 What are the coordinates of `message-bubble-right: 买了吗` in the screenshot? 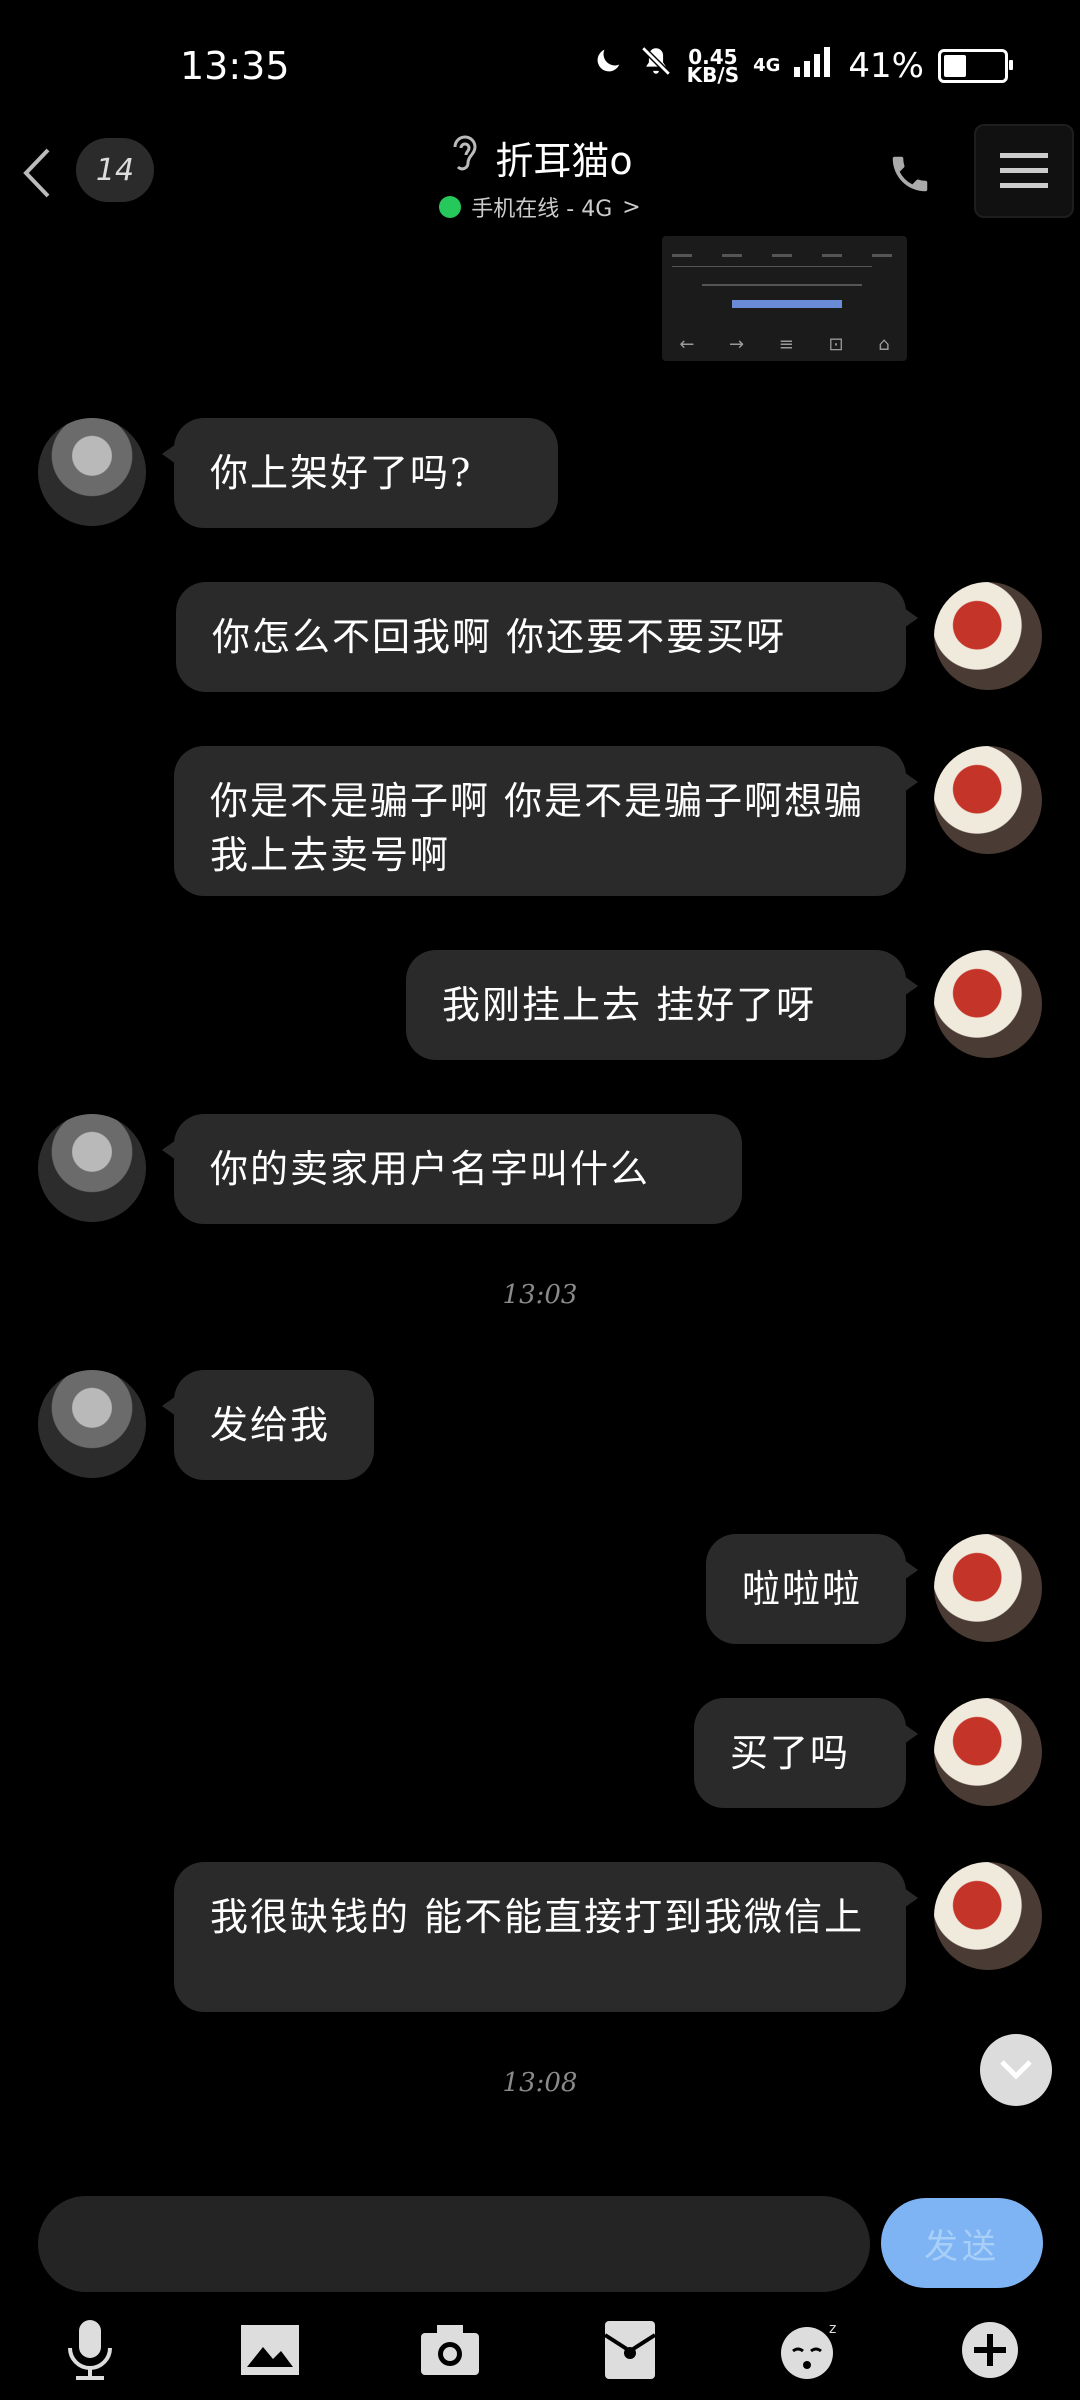 It's located at (806, 1753).